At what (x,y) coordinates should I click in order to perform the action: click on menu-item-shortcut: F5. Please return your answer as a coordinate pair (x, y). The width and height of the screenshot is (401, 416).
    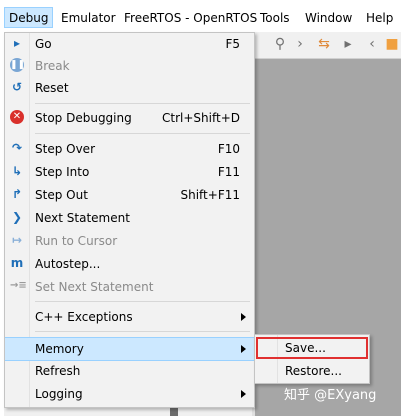
    Looking at the image, I should click on (232, 44).